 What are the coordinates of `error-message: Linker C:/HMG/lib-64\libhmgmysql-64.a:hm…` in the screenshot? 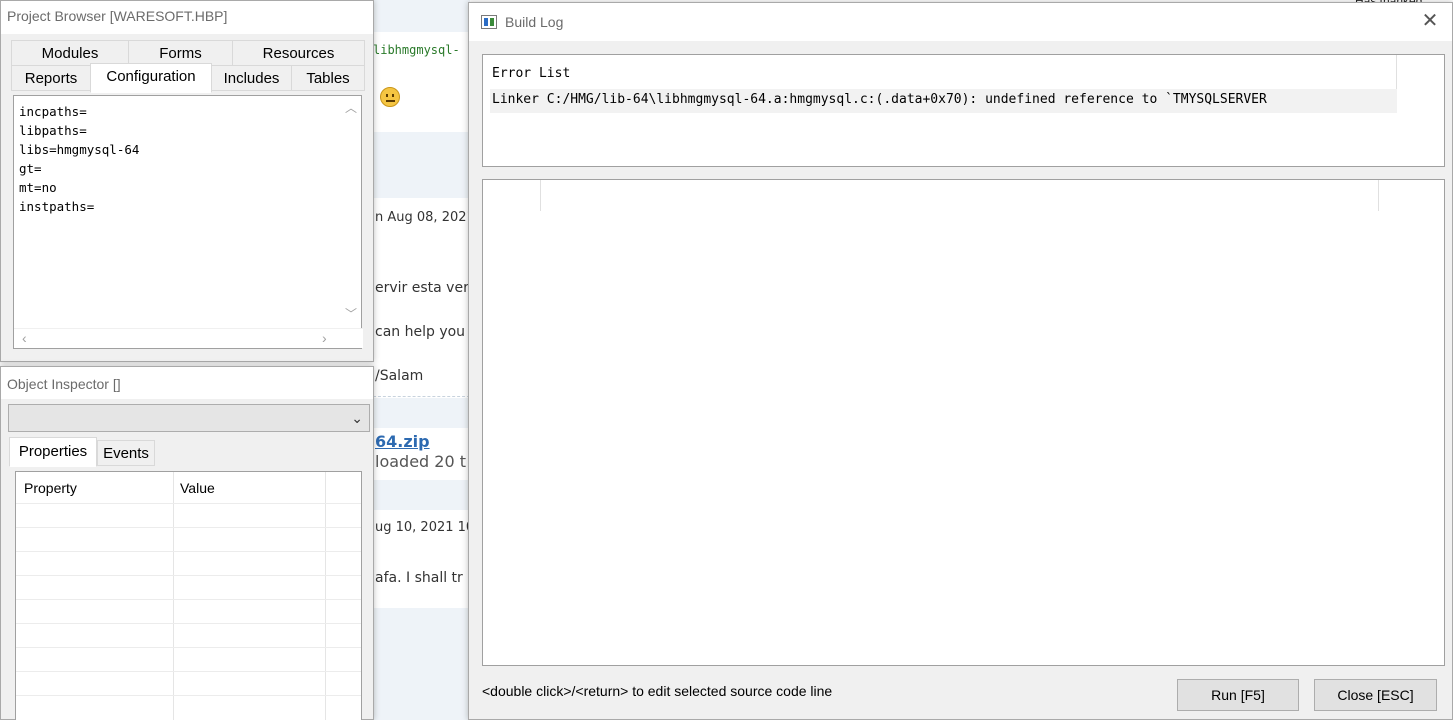 It's located at (879, 99).